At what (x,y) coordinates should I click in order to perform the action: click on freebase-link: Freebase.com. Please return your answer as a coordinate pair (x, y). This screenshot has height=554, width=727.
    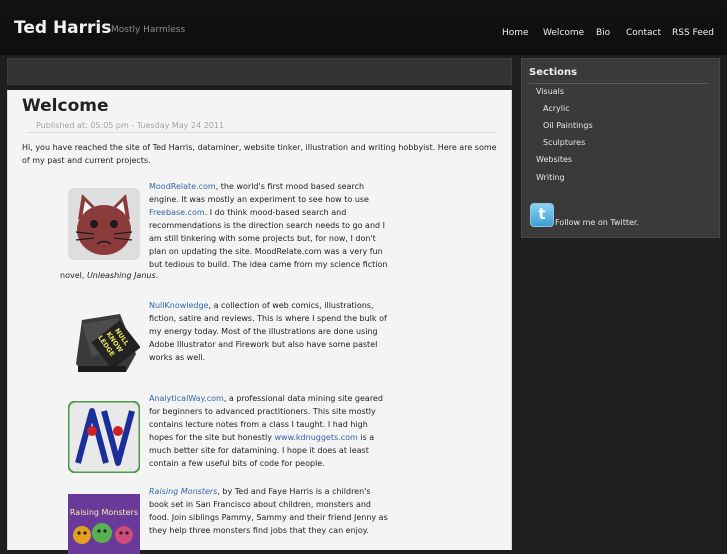
    Looking at the image, I should click on (177, 212).